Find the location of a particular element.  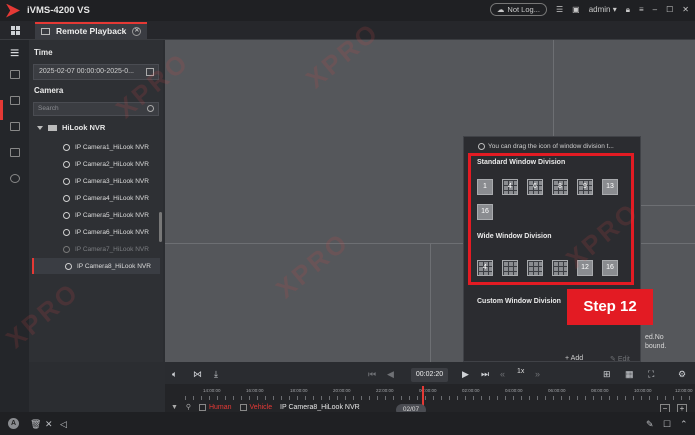

camera-item-3: IP Camera3_HiLook NVR is located at coordinates (96, 181).